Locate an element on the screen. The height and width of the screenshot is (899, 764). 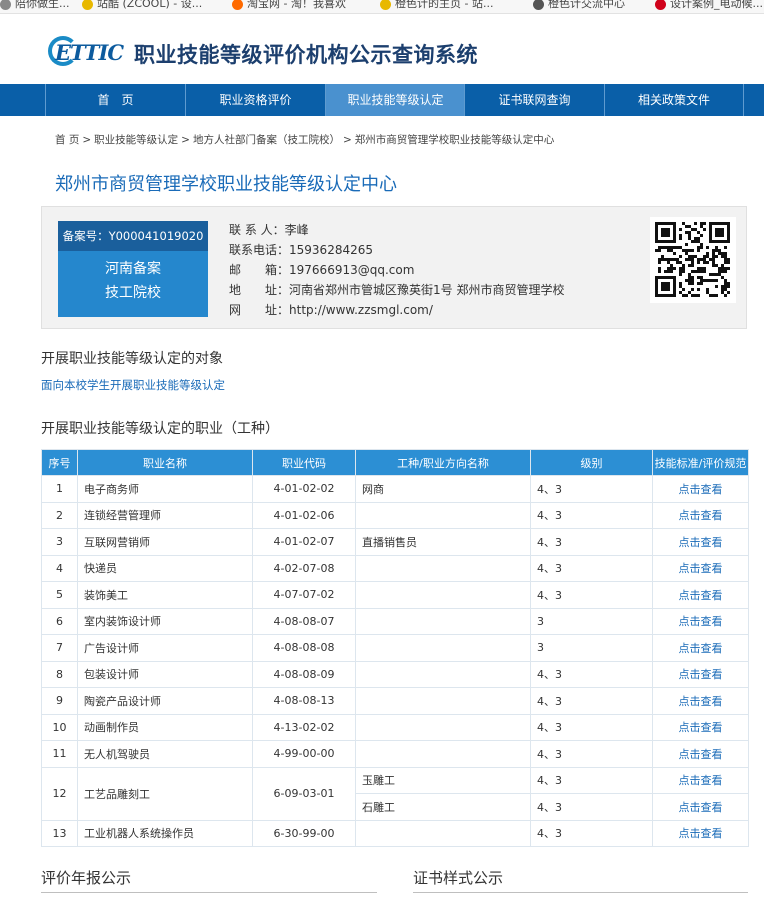
occupation-direction: 直播销售员 is located at coordinates (443, 542).